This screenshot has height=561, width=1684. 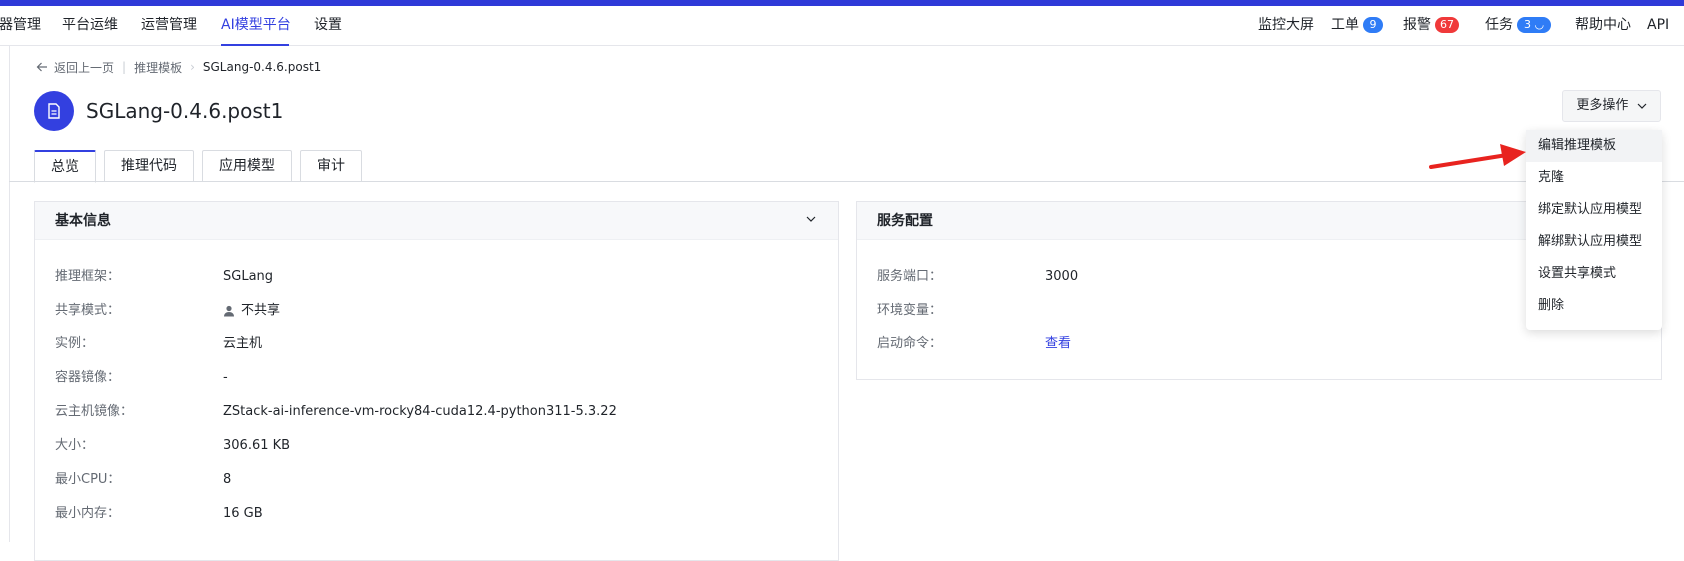 What do you see at coordinates (225, 377) in the screenshot?
I see `info-value: -` at bounding box center [225, 377].